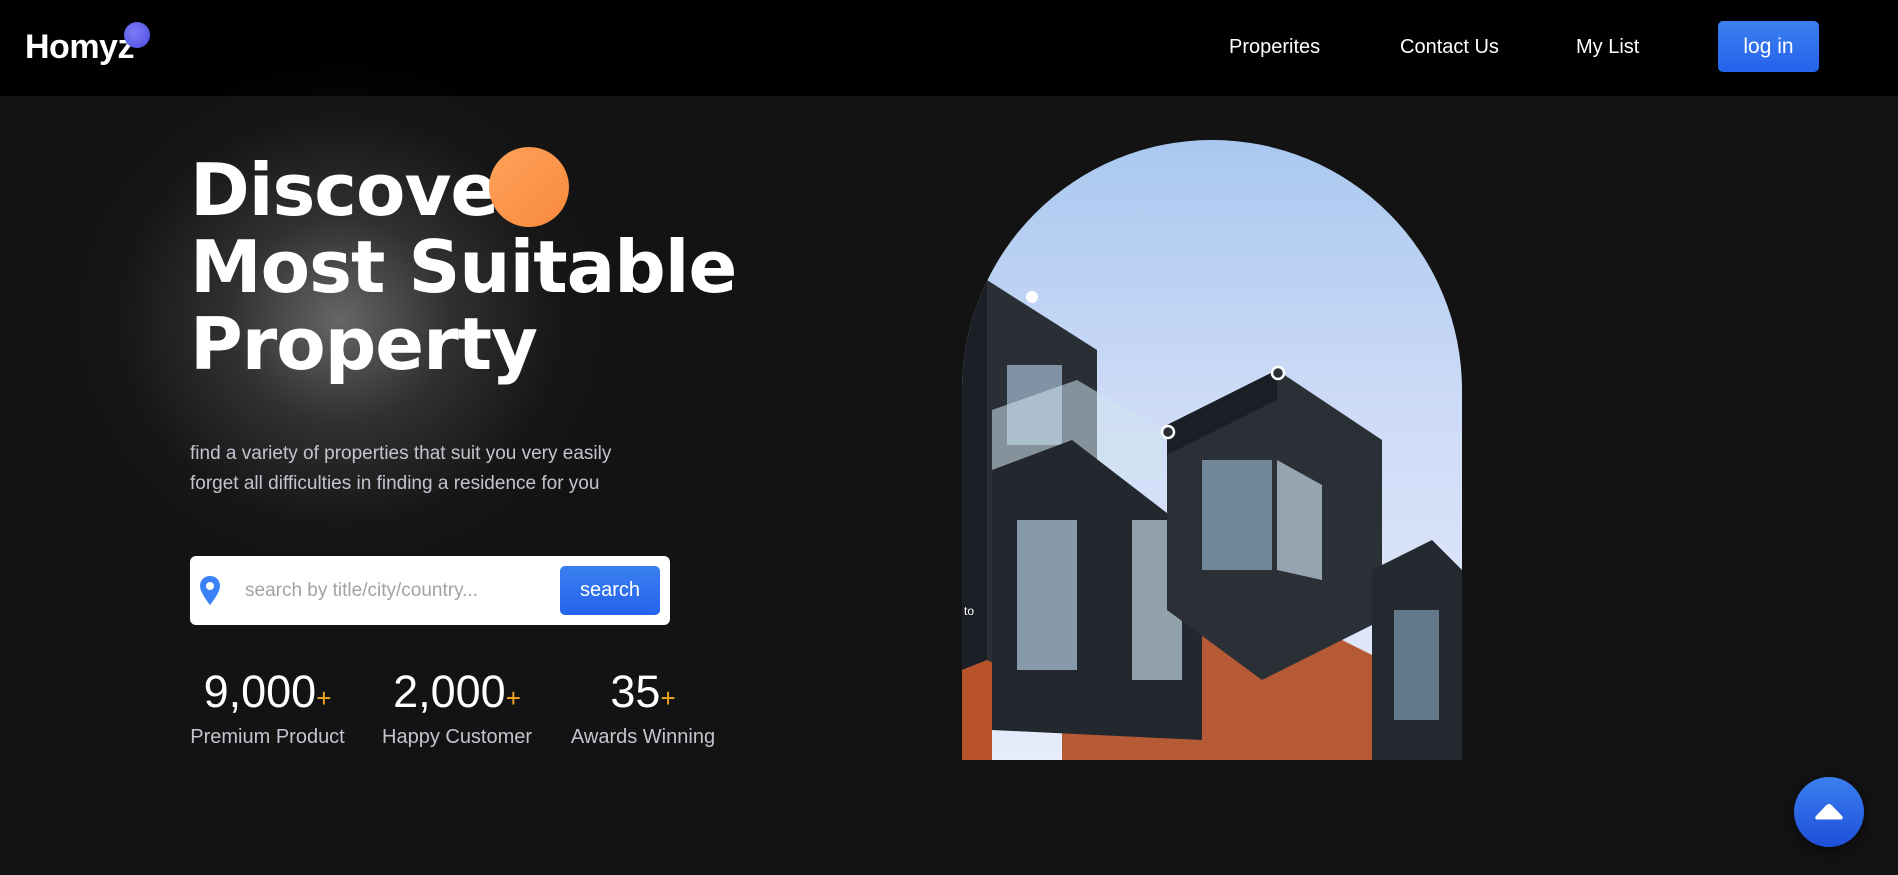  I want to click on nav-link-properties: Properites, so click(1274, 47).